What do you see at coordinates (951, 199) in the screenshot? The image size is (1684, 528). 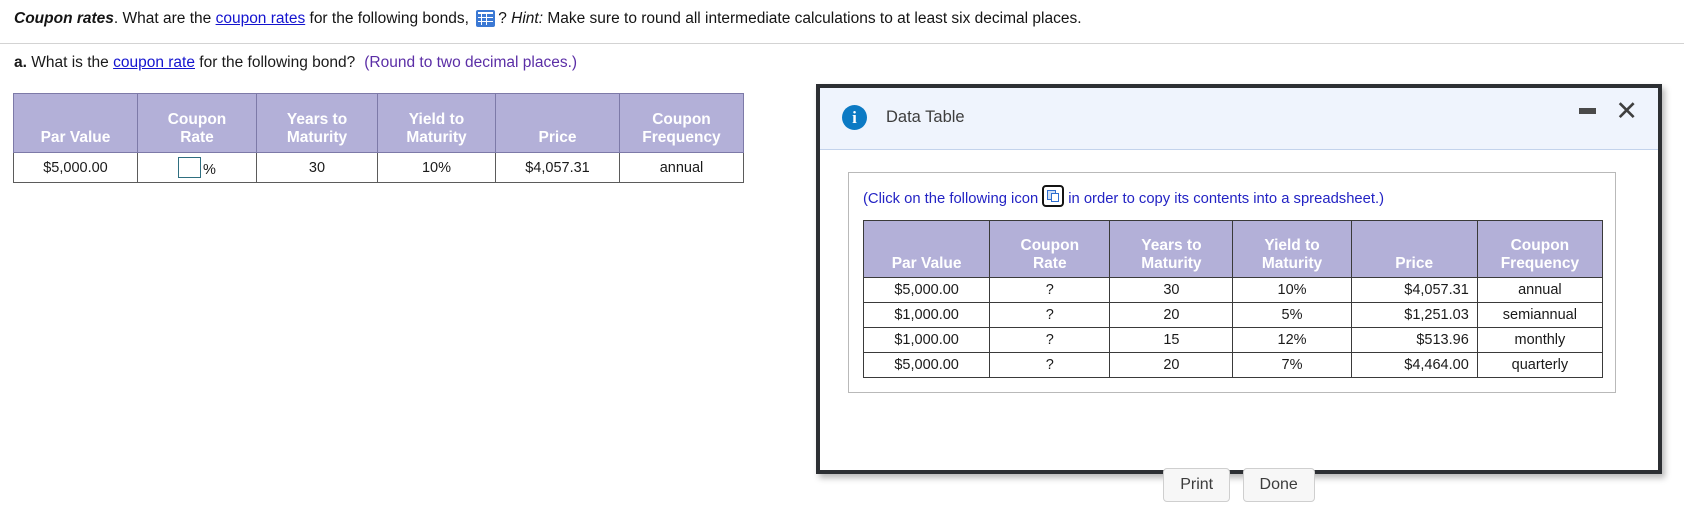 I see `copy-text-before: (Click on the following icon` at bounding box center [951, 199].